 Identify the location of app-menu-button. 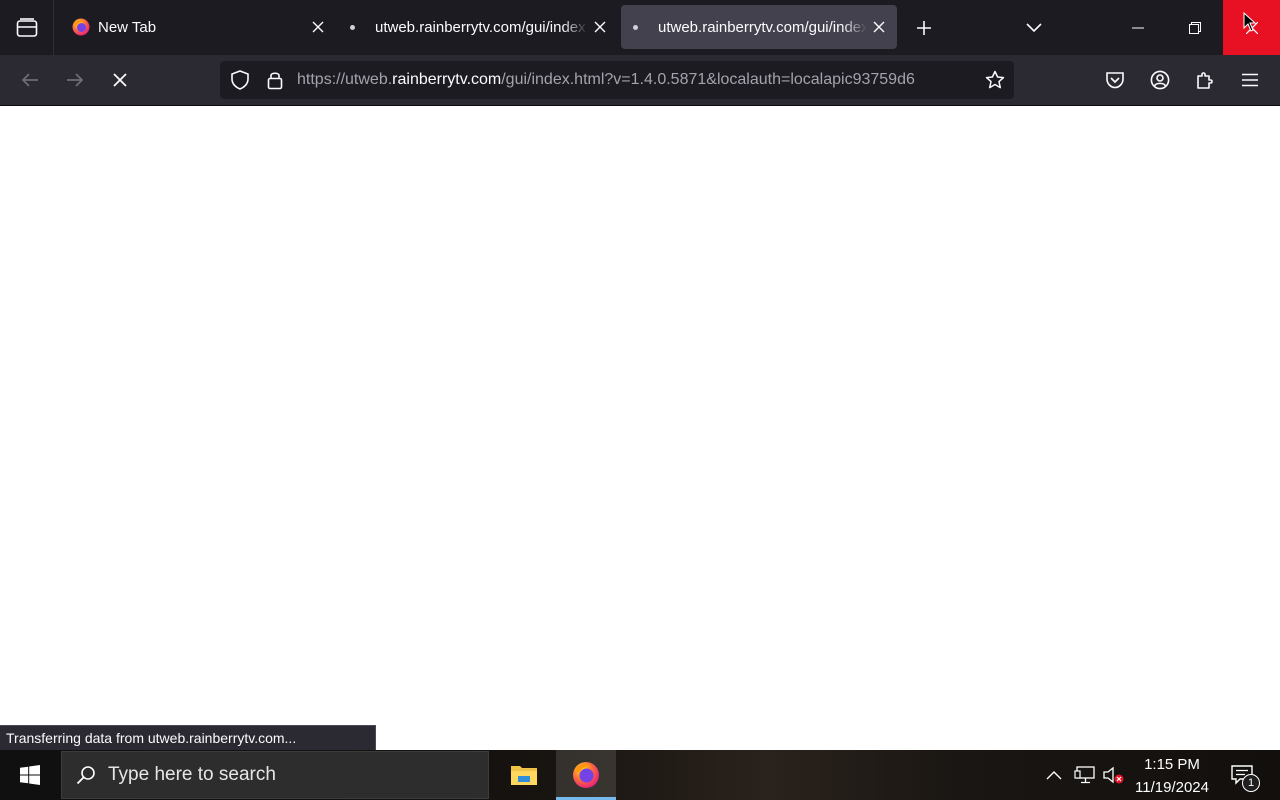
(1250, 80).